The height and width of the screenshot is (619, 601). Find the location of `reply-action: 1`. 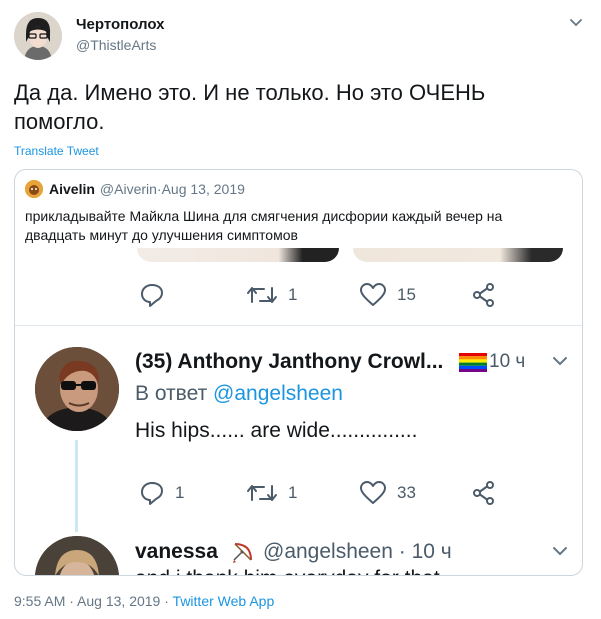

reply-action: 1 is located at coordinates (161, 493).